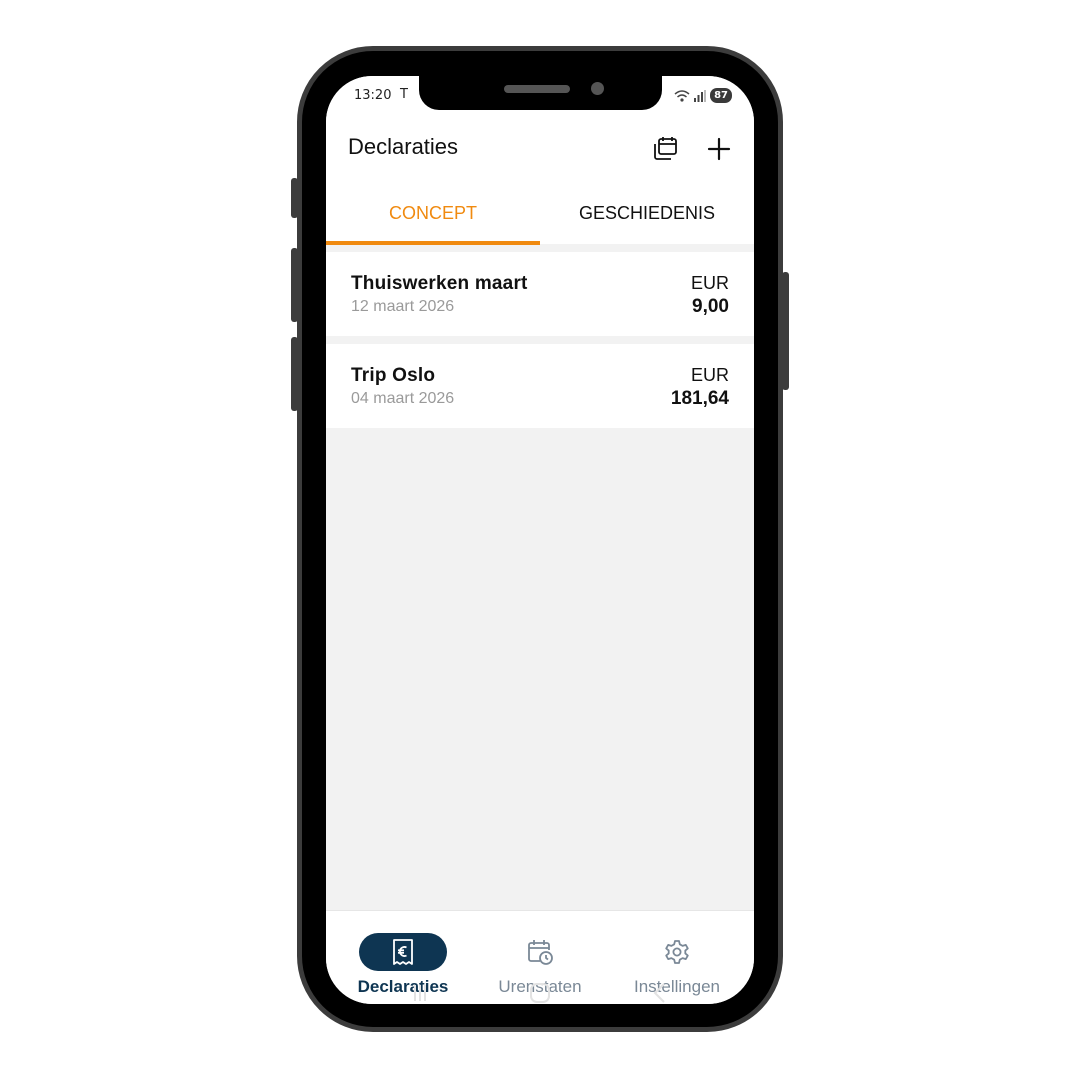 The image size is (1080, 1080). I want to click on home-icon, so click(540, 993).